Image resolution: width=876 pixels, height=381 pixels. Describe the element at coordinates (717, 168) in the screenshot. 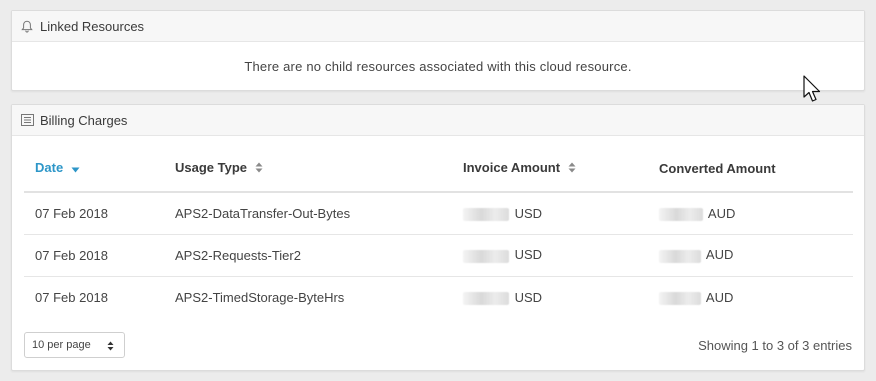

I see `column-header-label: Converted Amount` at that location.